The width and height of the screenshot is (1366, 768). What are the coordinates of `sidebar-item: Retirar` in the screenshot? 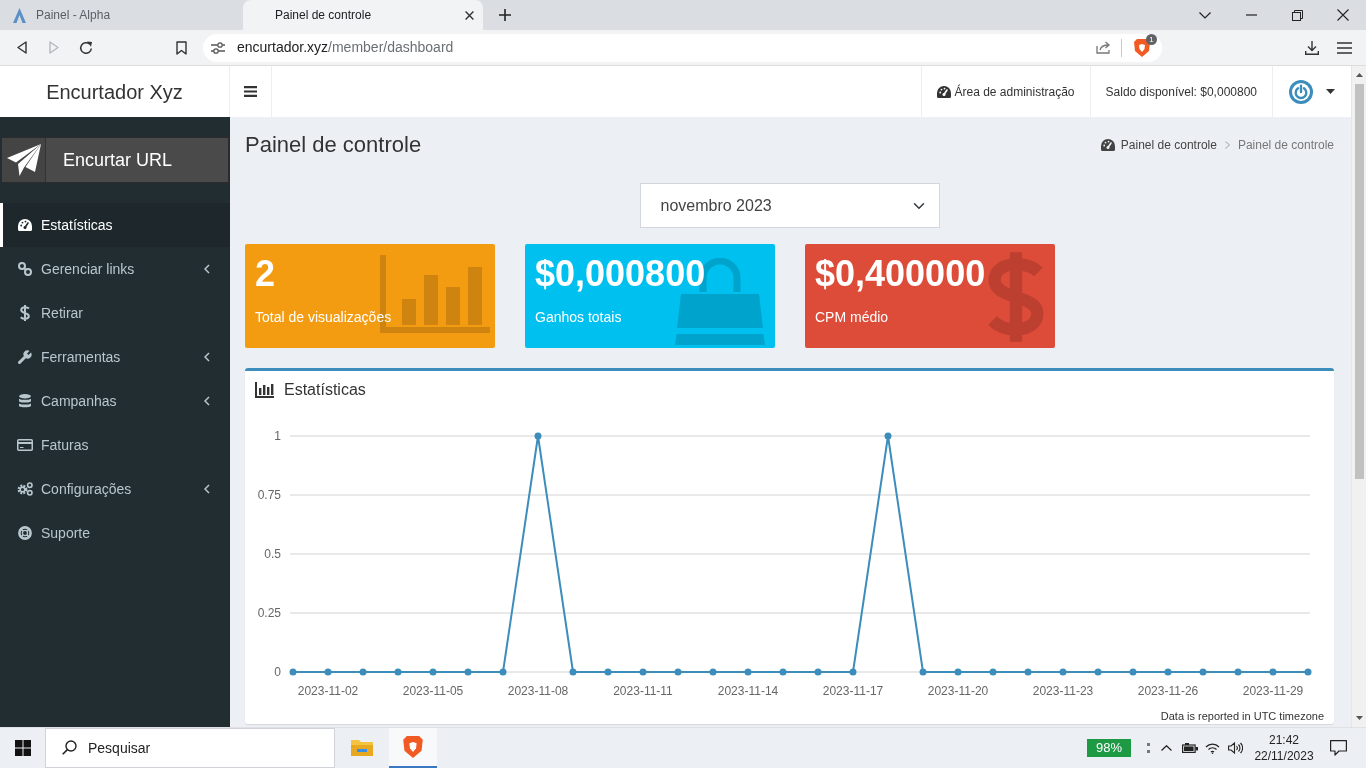 It's located at (115, 313).